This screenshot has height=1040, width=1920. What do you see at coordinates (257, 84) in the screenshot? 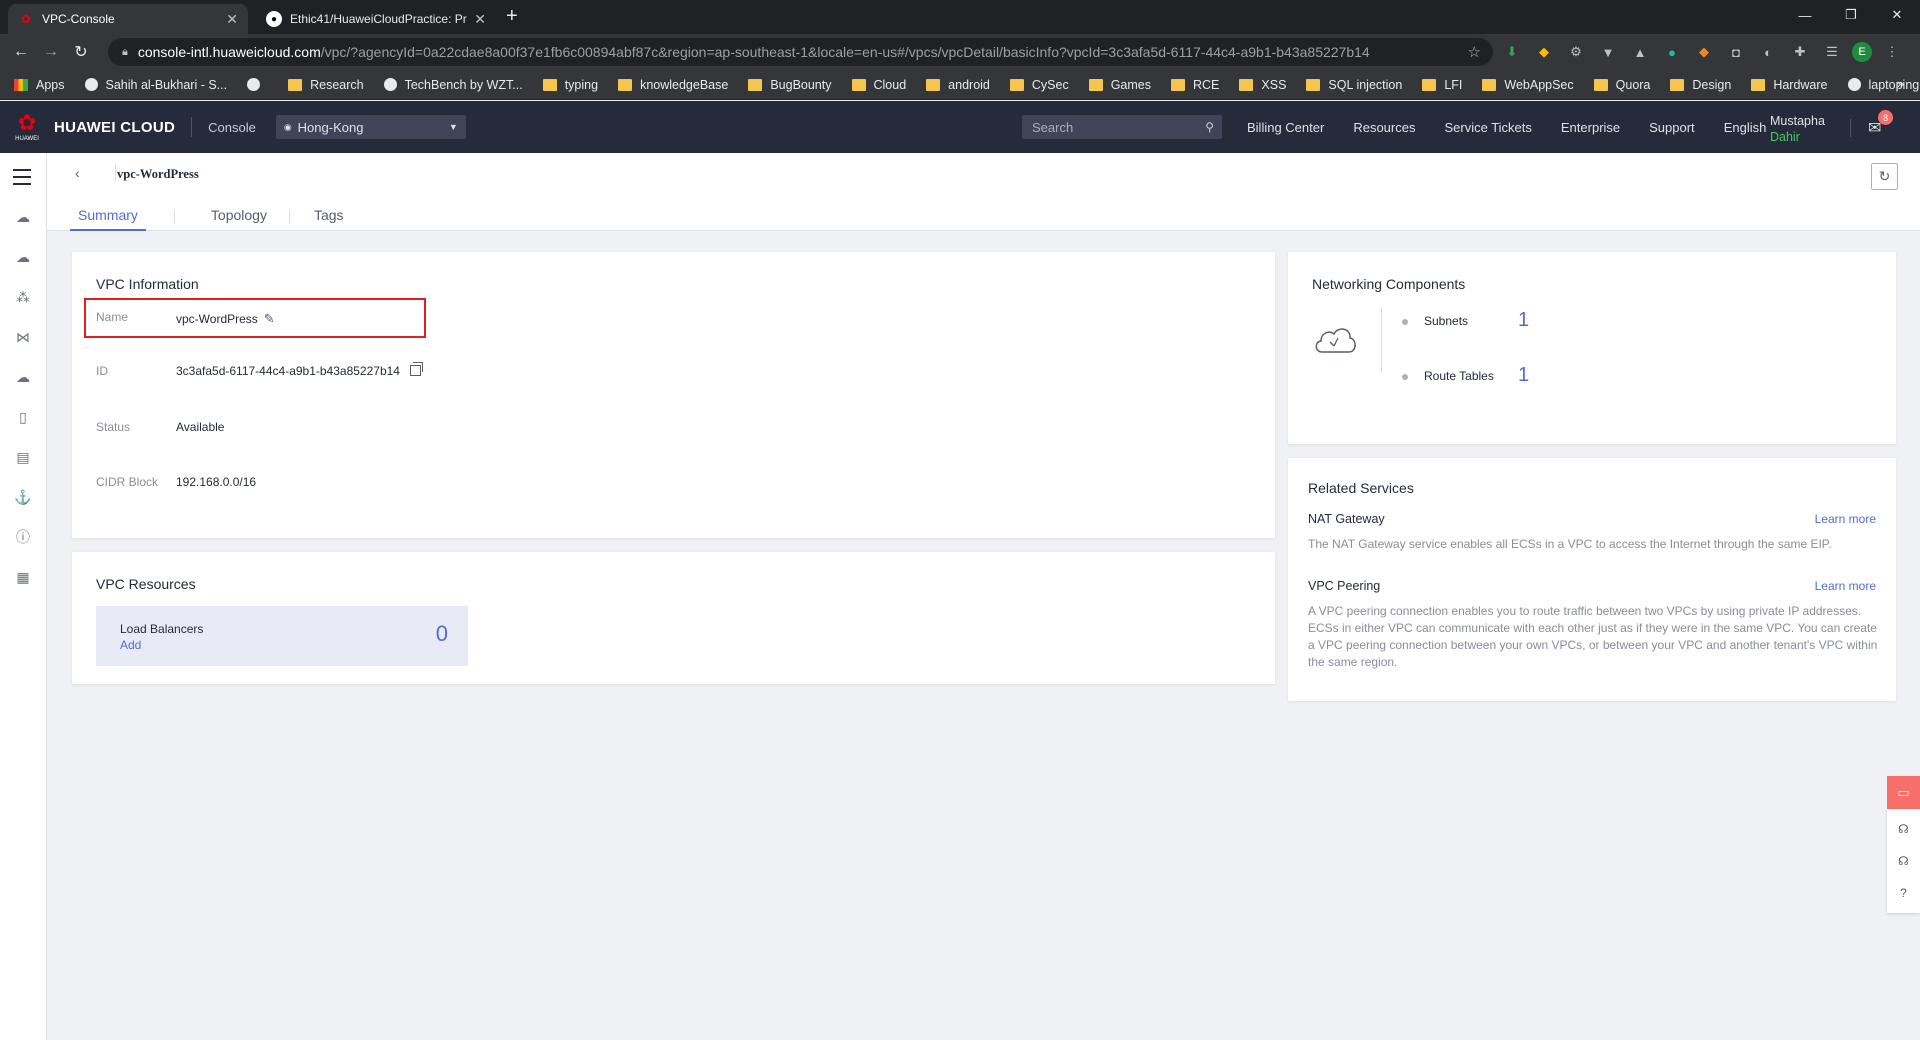
I see `bookmark-item` at bounding box center [257, 84].